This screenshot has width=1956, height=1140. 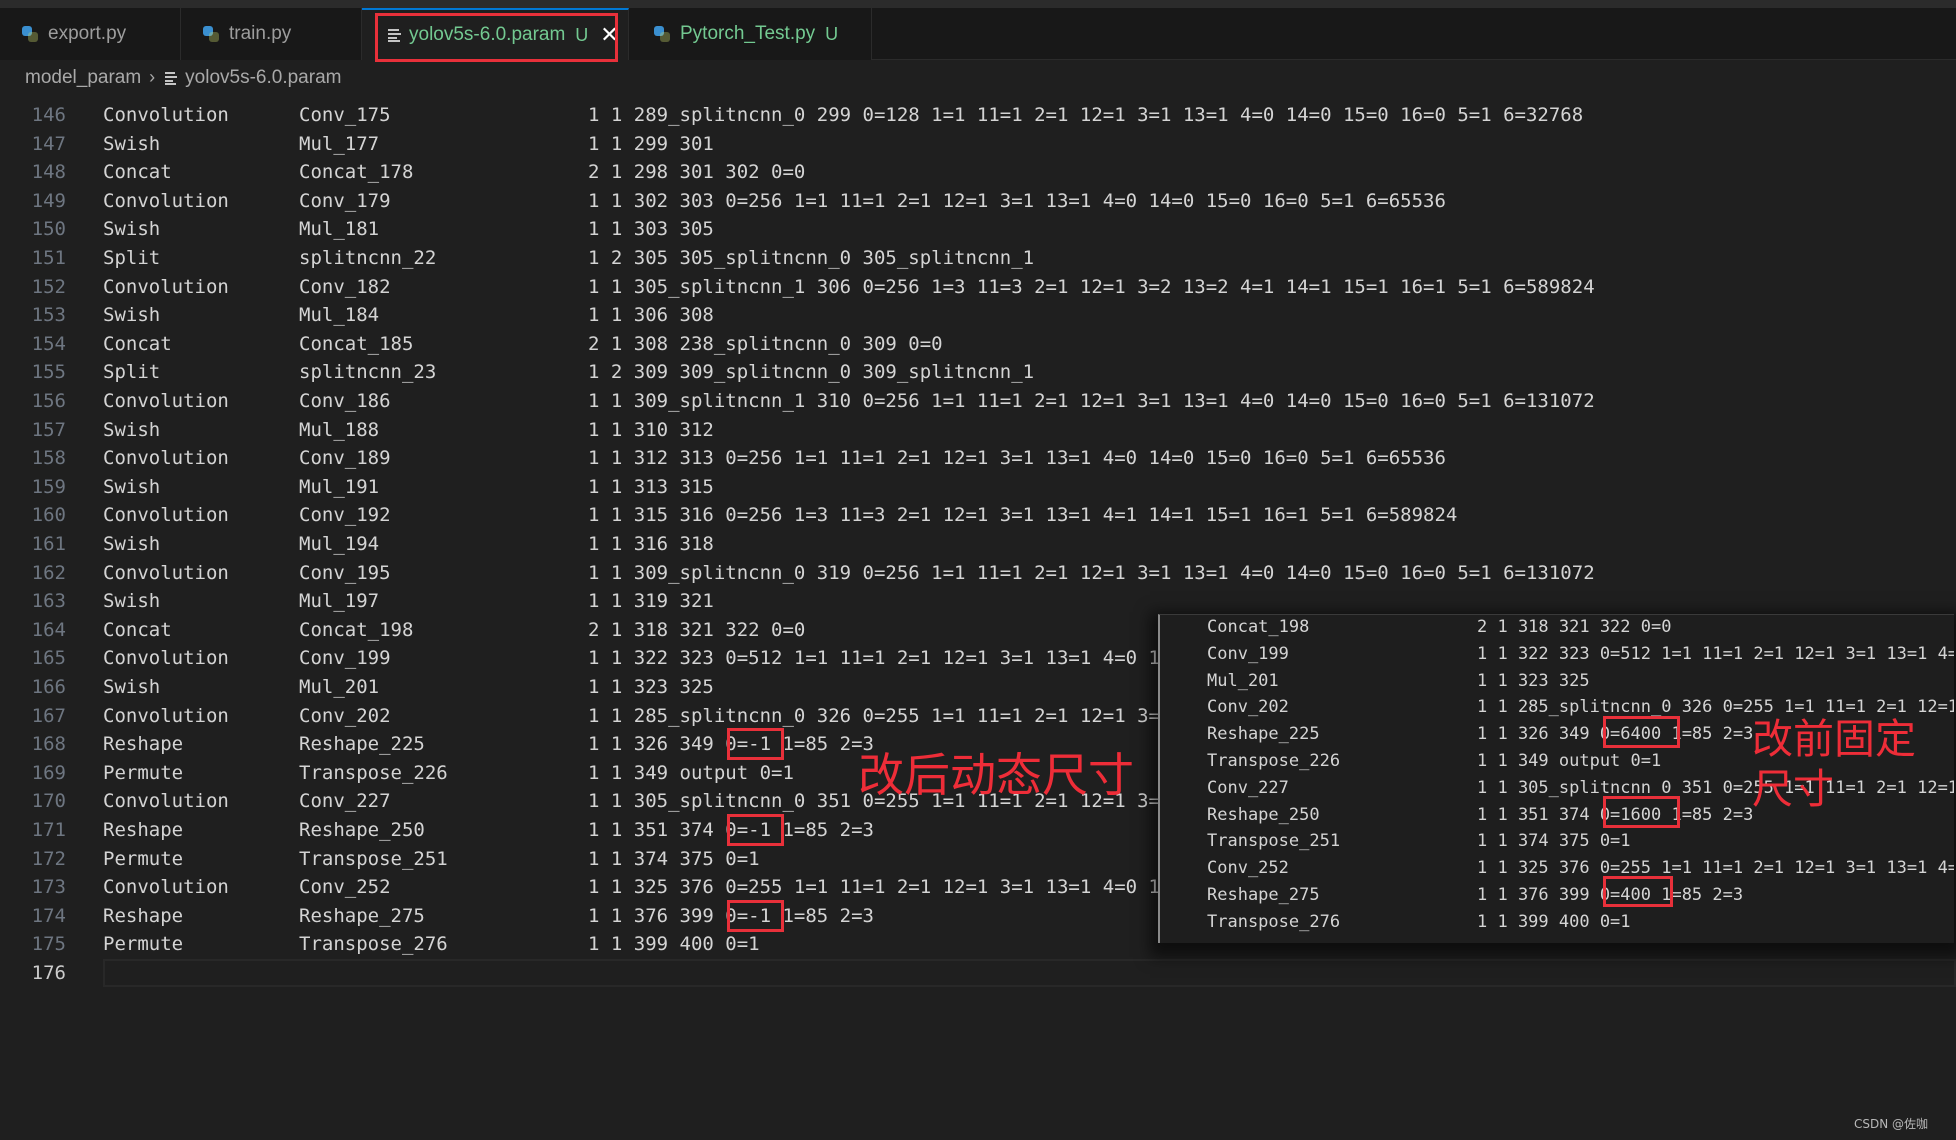 What do you see at coordinates (362, 744) in the screenshot?
I see `layer-name: Reshape_225` at bounding box center [362, 744].